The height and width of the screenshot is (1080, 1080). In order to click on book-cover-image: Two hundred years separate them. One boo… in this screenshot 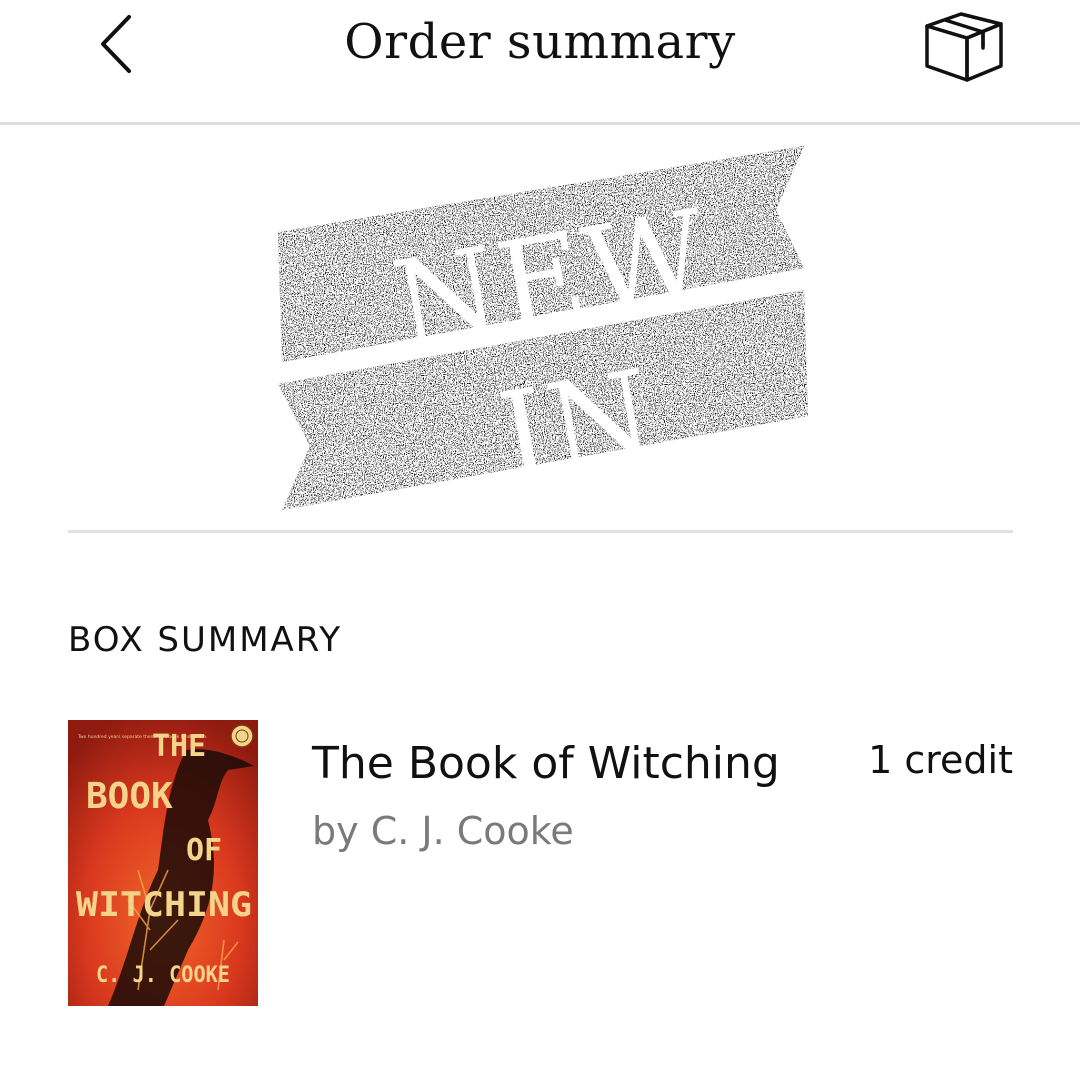, I will do `click(163, 863)`.